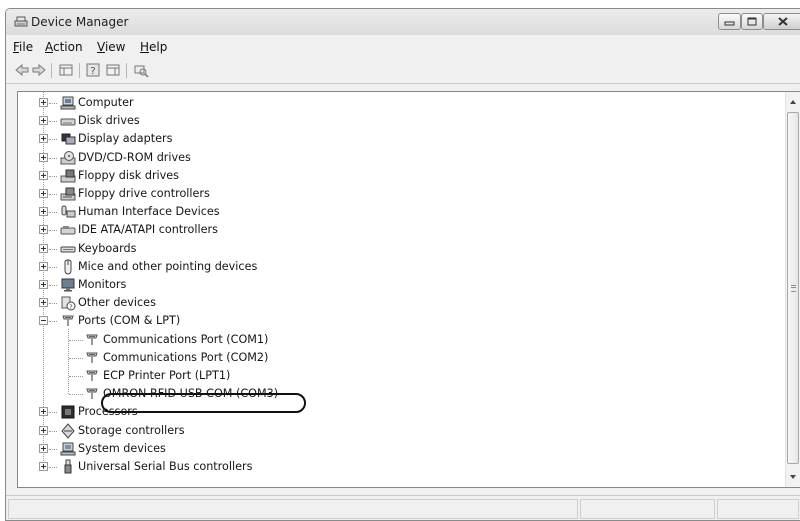 This screenshot has height=521, width=800. What do you see at coordinates (793, 102) in the screenshot?
I see `scroll-up-icon` at bounding box center [793, 102].